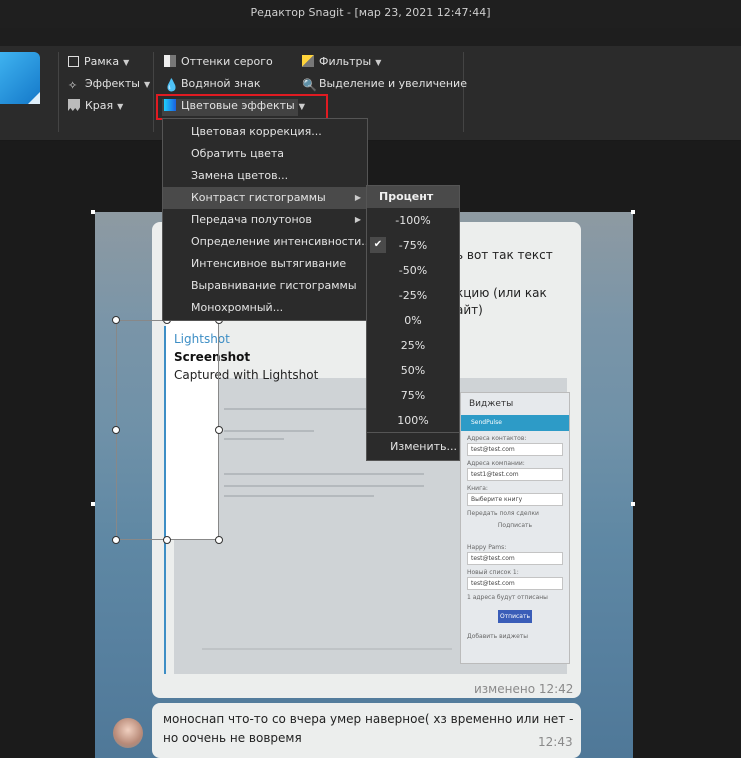  I want to click on frame-icon, so click(73, 61).